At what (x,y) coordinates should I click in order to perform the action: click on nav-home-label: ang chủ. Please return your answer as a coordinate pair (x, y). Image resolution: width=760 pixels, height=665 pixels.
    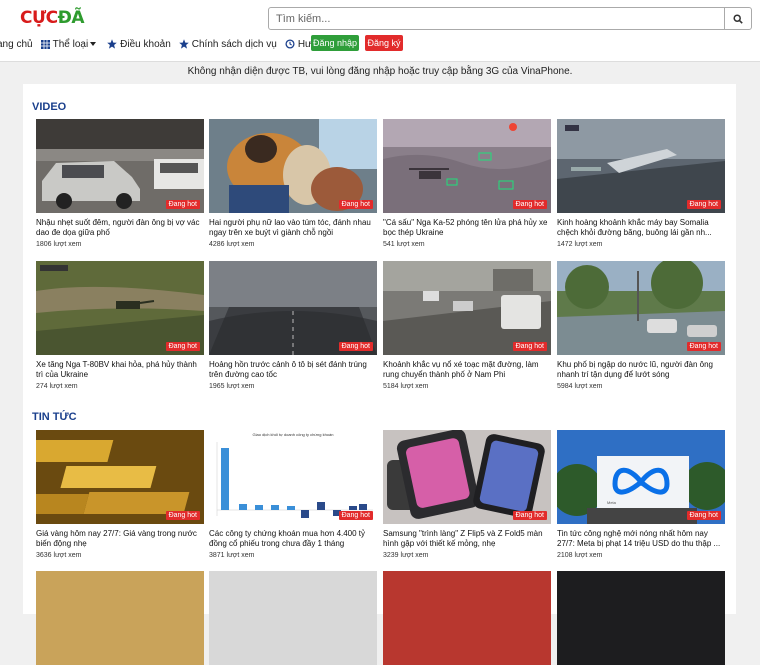
    Looking at the image, I should click on (16, 44).